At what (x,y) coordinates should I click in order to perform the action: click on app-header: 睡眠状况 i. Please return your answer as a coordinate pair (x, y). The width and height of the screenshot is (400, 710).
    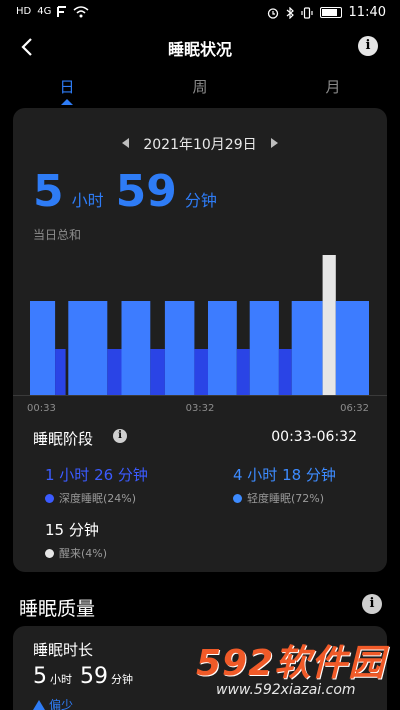
    Looking at the image, I should click on (200, 48).